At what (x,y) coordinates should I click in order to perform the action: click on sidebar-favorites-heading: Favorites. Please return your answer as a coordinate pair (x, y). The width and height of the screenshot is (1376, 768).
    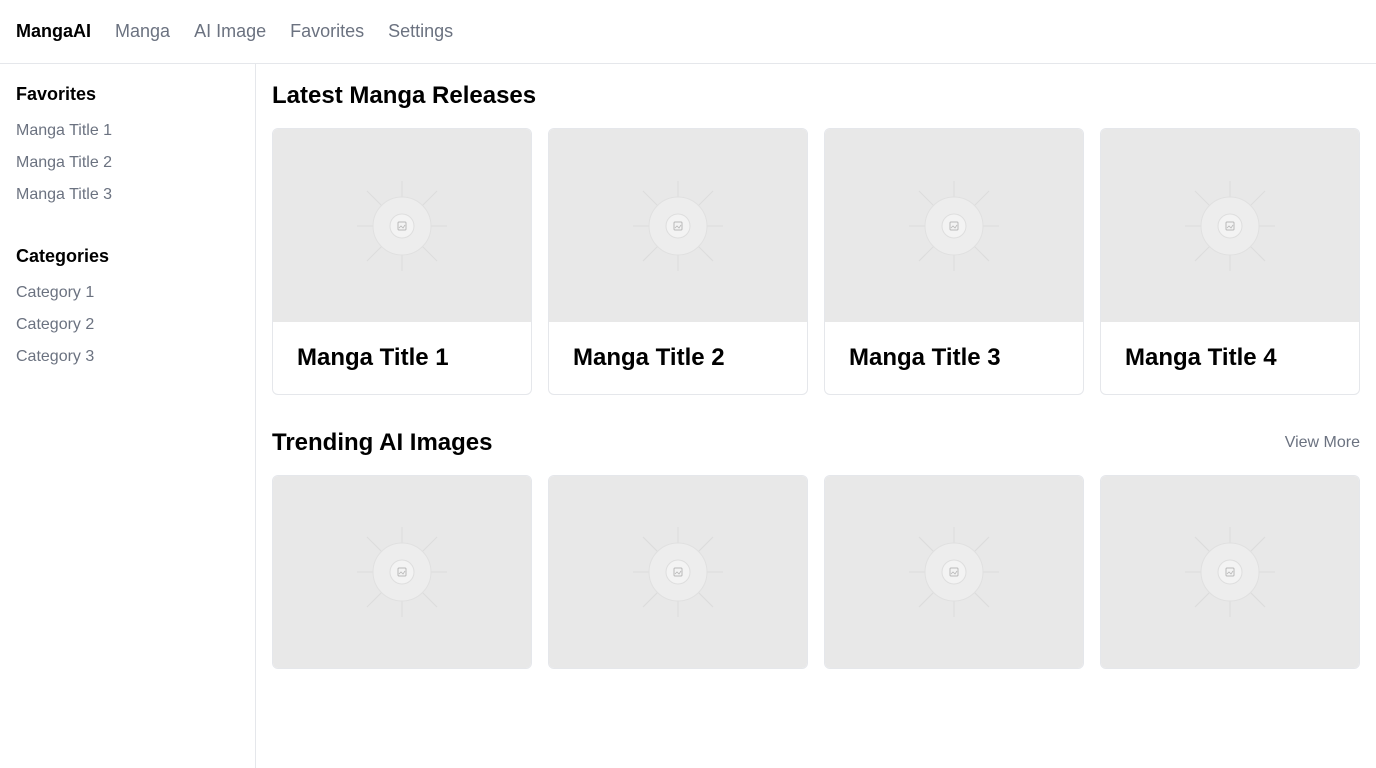
    Looking at the image, I should click on (56, 94).